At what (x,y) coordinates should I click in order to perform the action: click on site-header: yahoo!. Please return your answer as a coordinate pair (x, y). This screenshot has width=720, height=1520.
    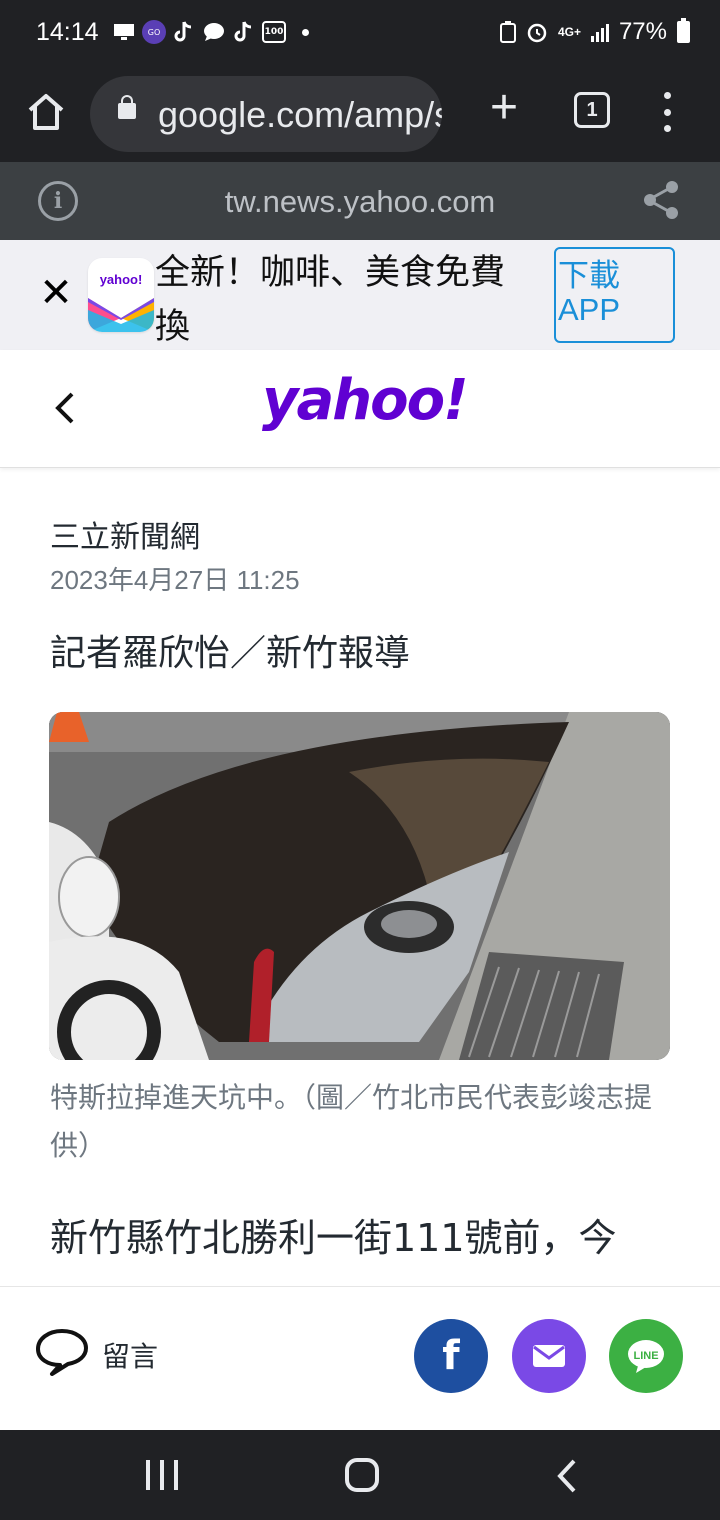
    Looking at the image, I should click on (360, 409).